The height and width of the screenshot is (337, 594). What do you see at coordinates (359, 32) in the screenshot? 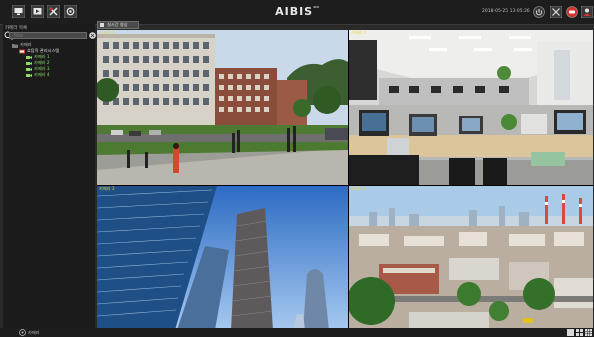
I see `tile-label: 카메라 2` at bounding box center [359, 32].